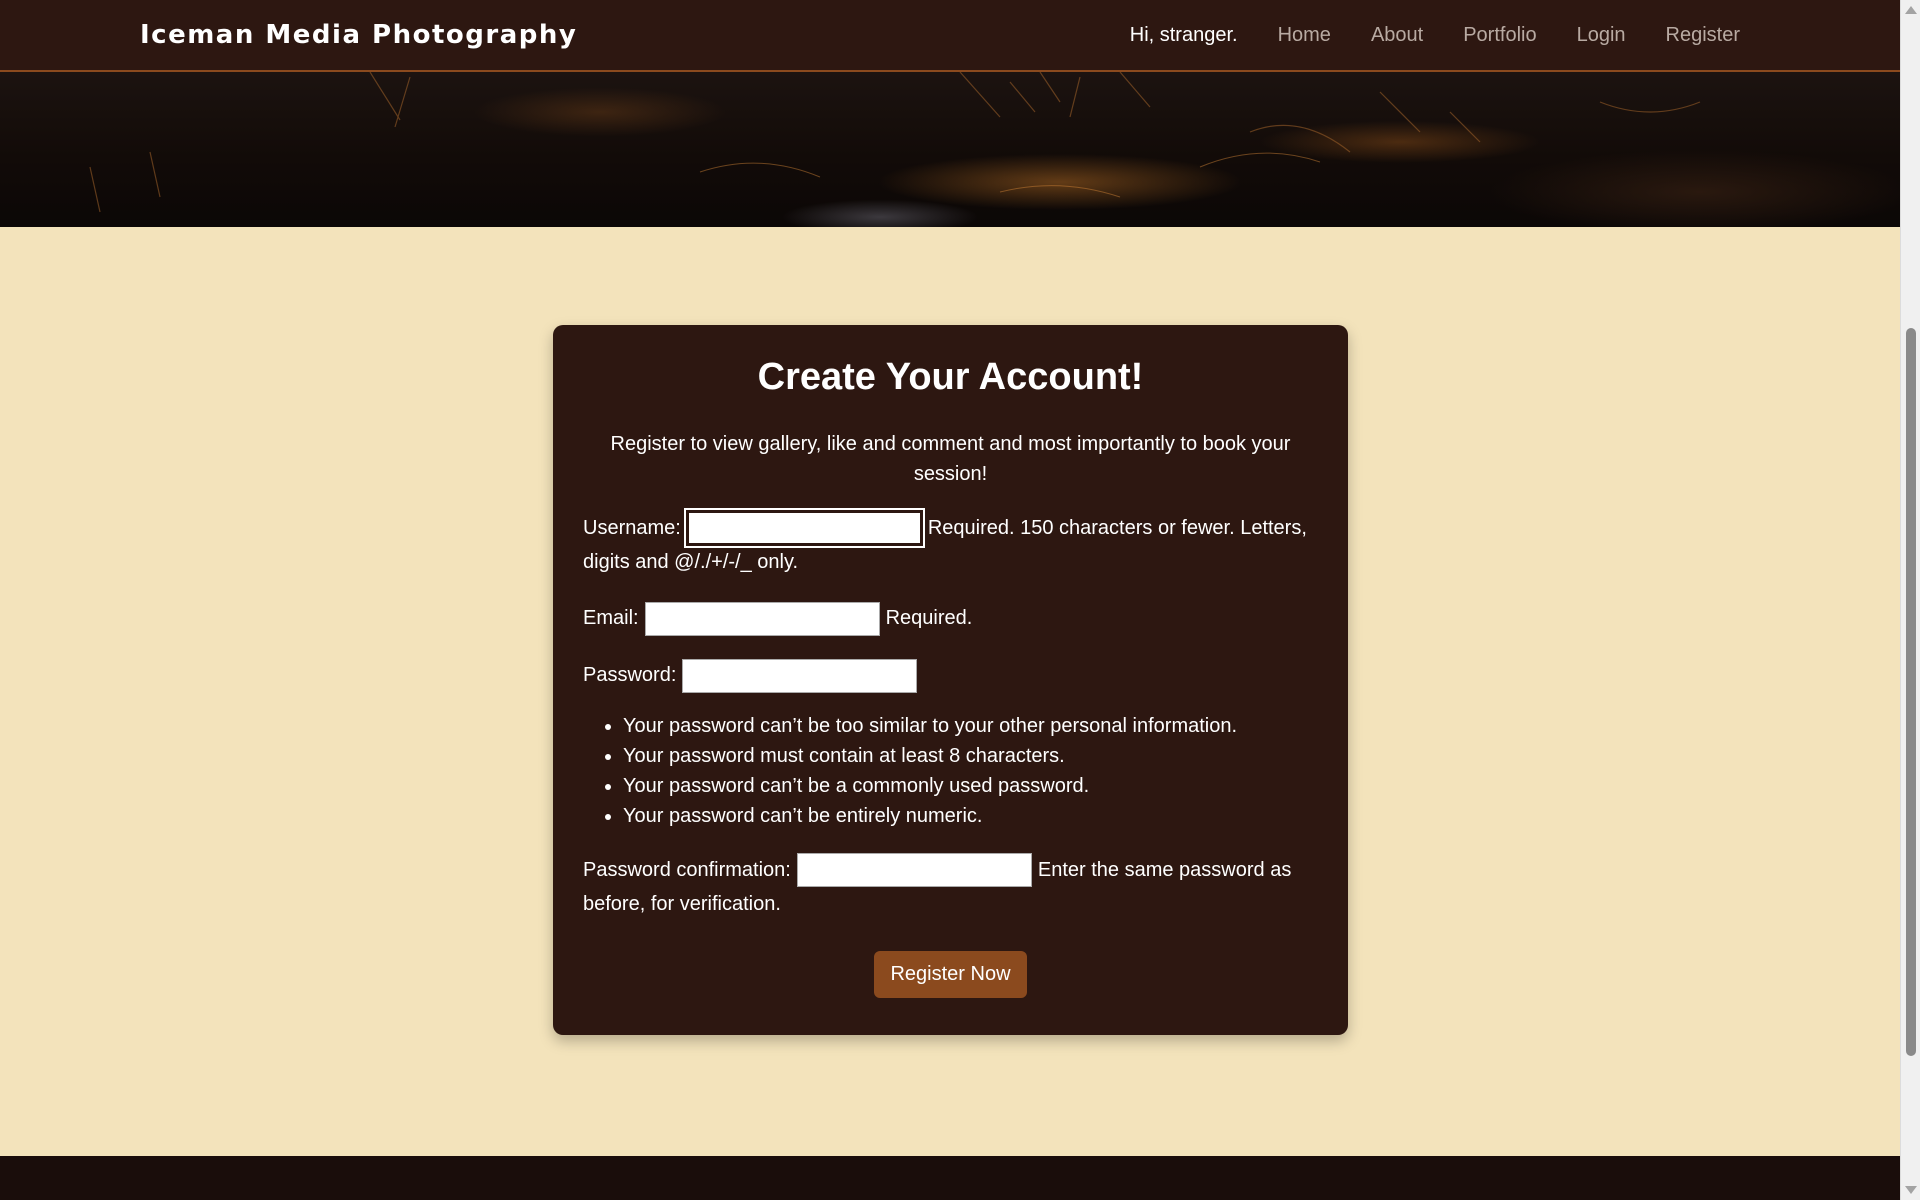 The image size is (1920, 1200). Describe the element at coordinates (630, 675) in the screenshot. I see `password-label: Password:` at that location.